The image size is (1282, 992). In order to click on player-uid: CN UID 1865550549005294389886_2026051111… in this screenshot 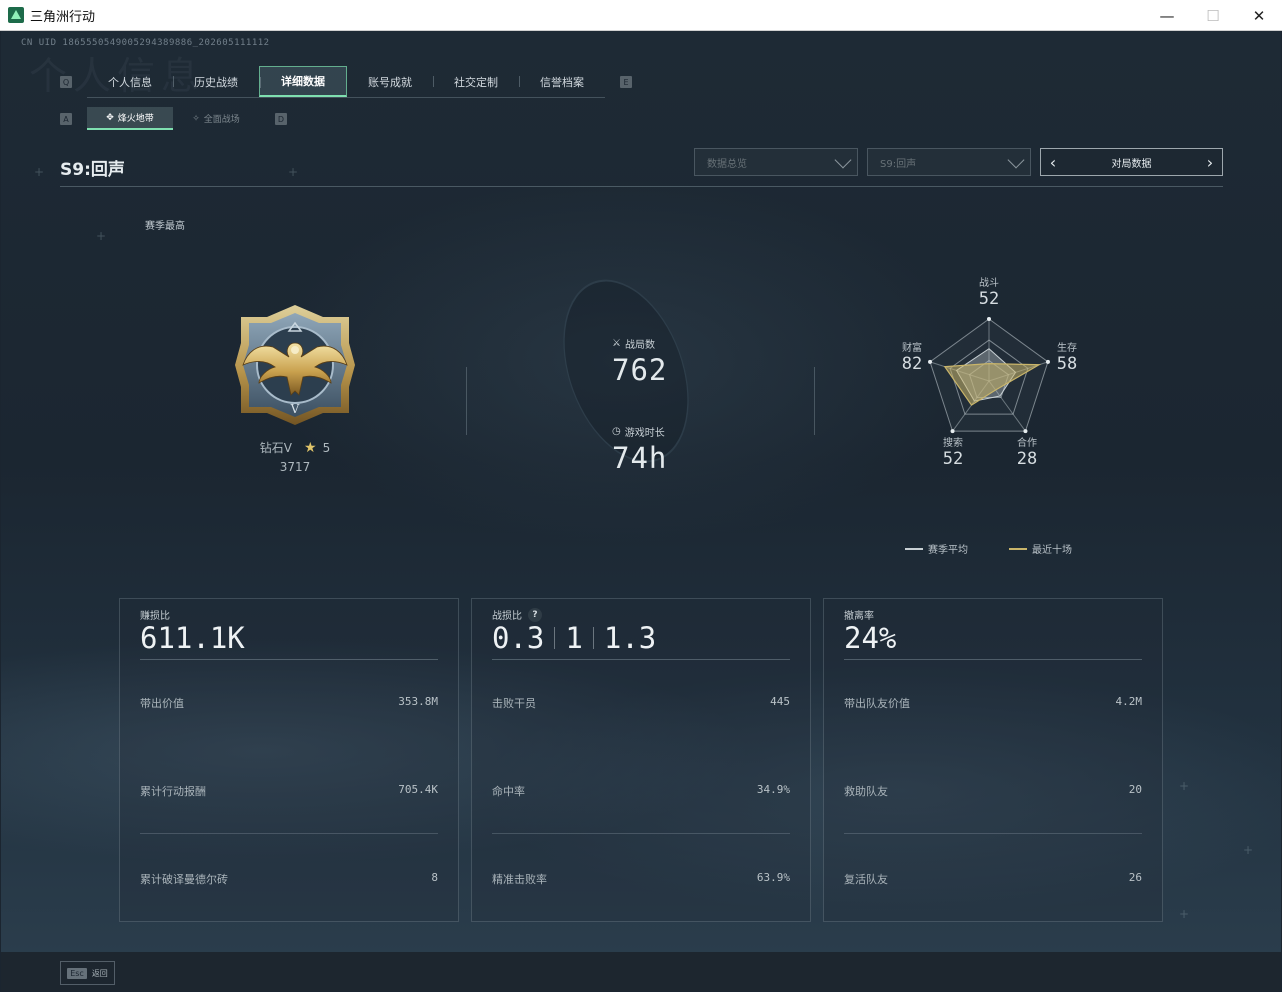, I will do `click(145, 43)`.